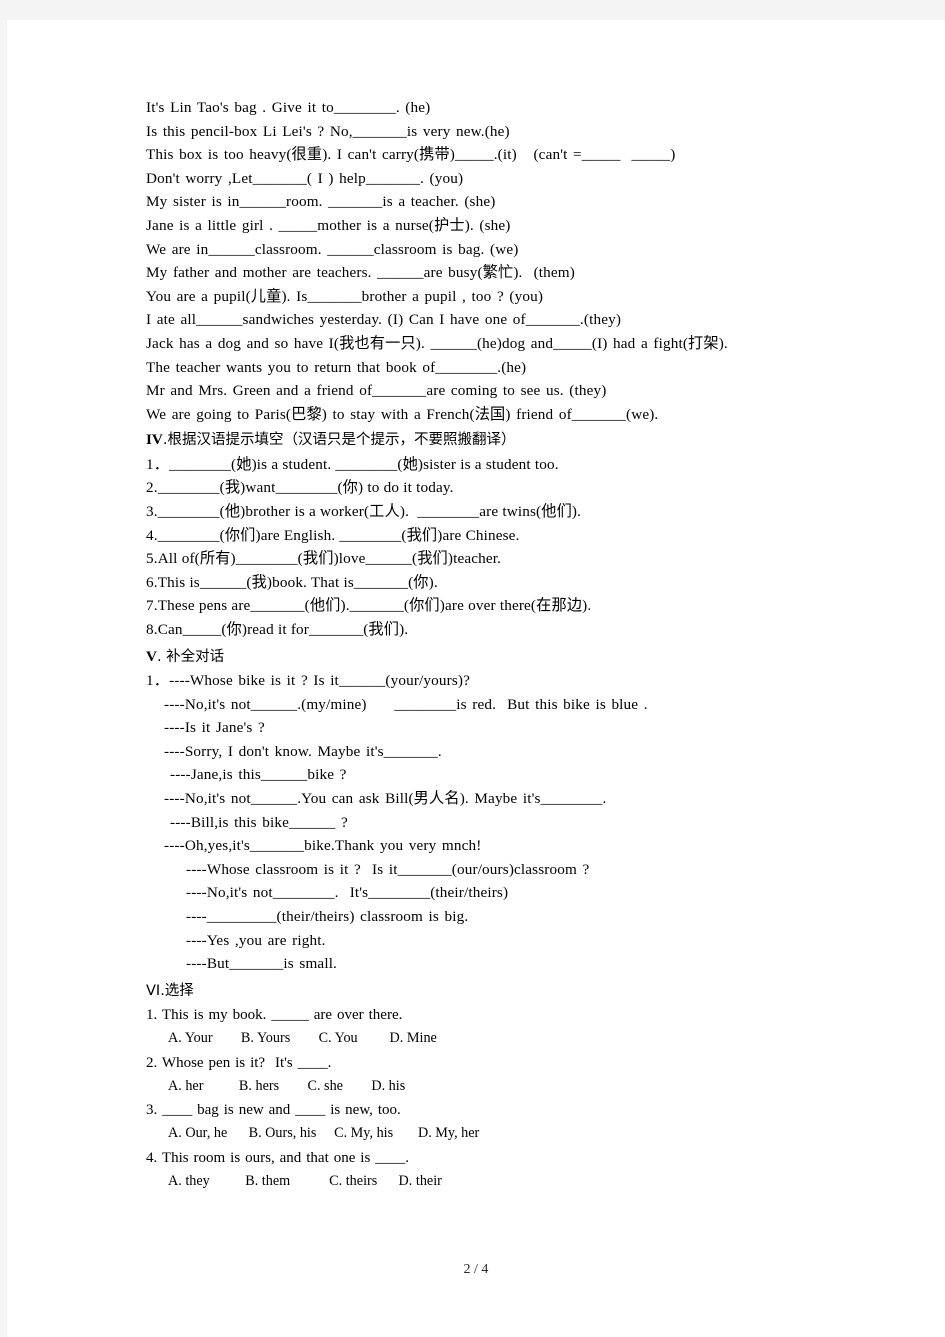 The image size is (945, 1337). Describe the element at coordinates (339, 440) in the screenshot. I see `section-four-heading-text: .根据汉语提示填空（汉语只是个提示，不要照搬翻译）` at that location.